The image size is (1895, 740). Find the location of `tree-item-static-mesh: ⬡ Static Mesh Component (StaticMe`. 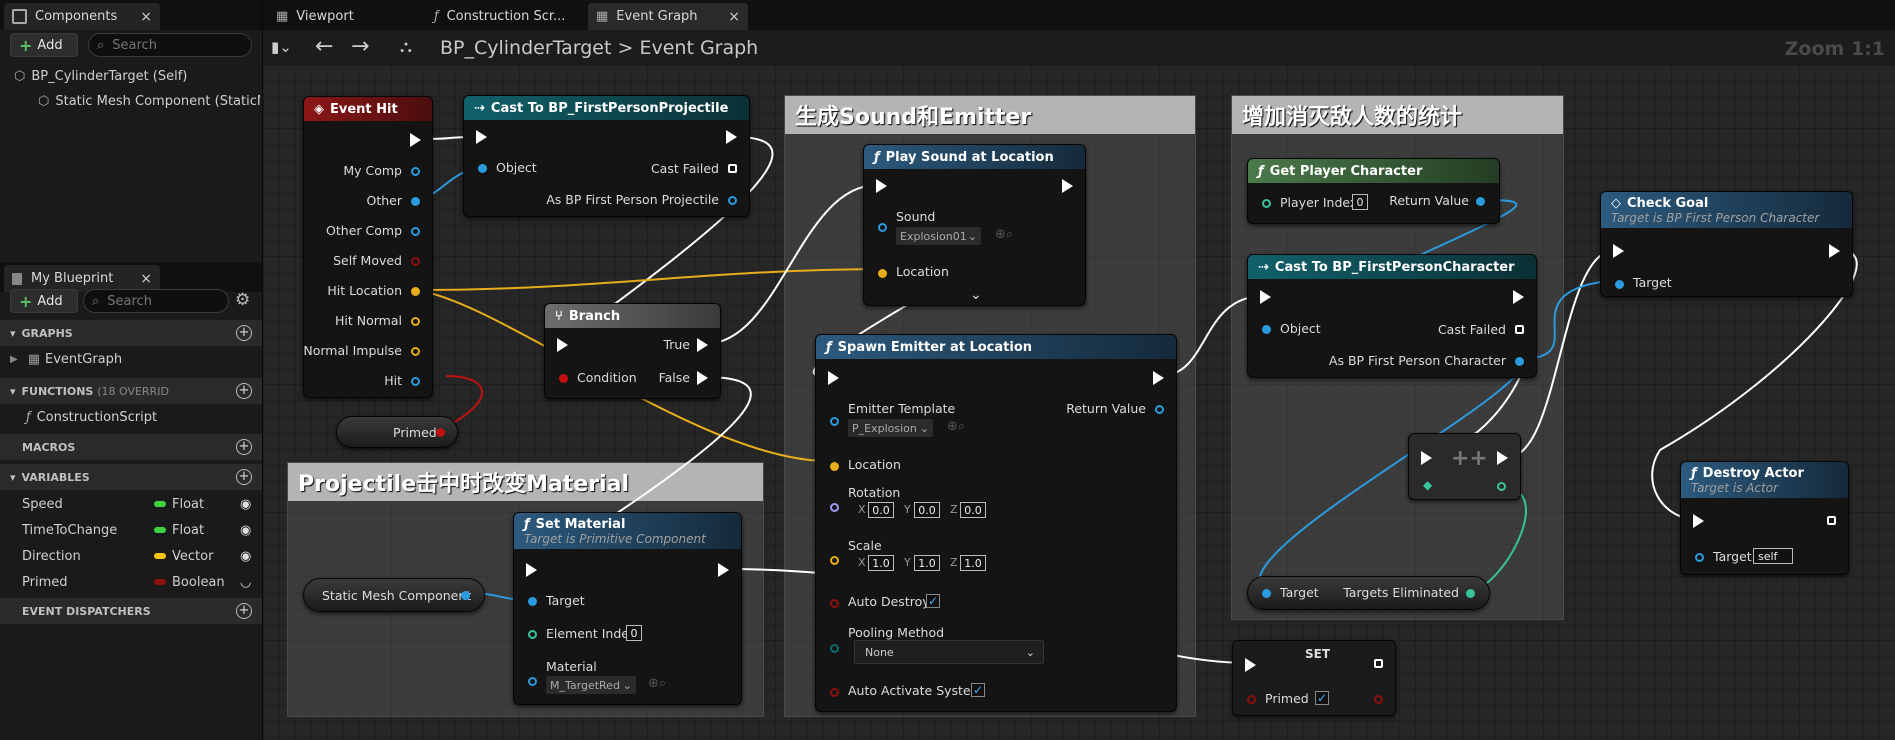

tree-item-static-mesh: ⬡ Static Mesh Component (StaticMe is located at coordinates (149, 101).